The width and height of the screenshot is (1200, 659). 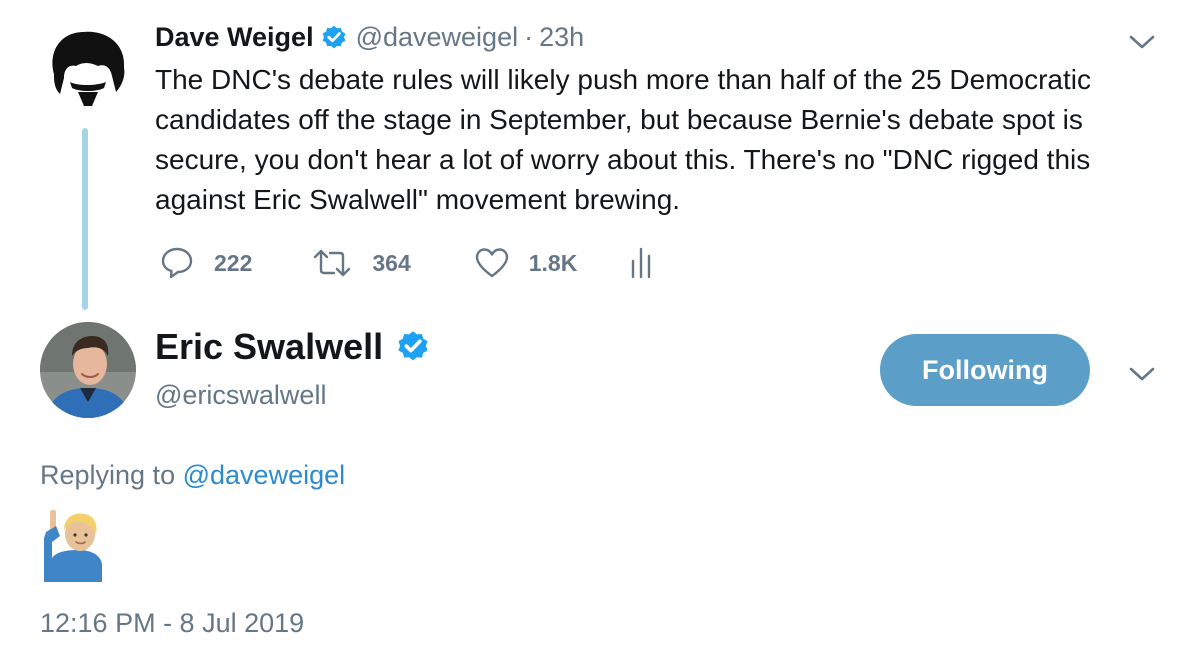 I want to click on profile-photo-icon, so click(x=88, y=370).